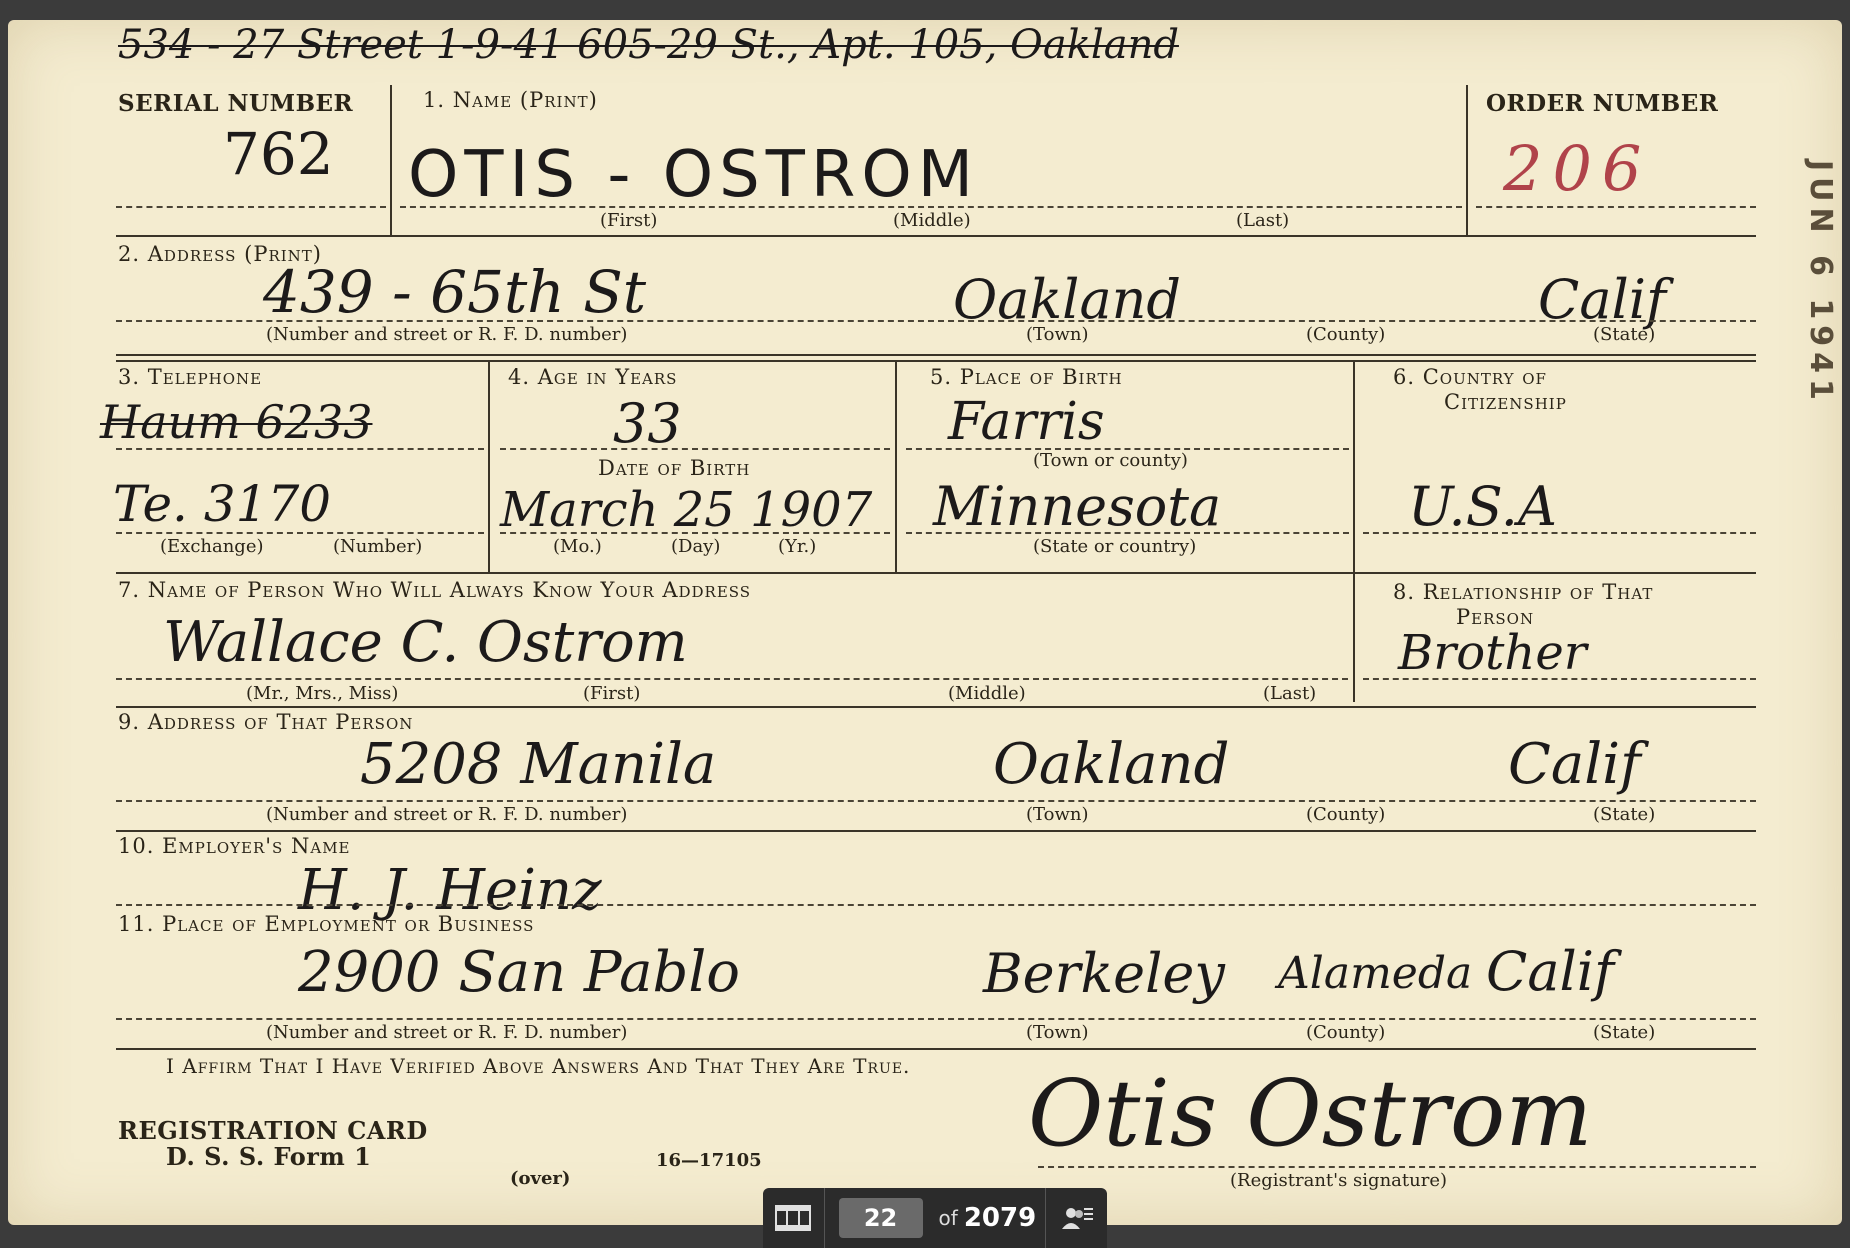 The width and height of the screenshot is (1850, 1248). I want to click on name-label: 1. Name (Print), so click(510, 100).